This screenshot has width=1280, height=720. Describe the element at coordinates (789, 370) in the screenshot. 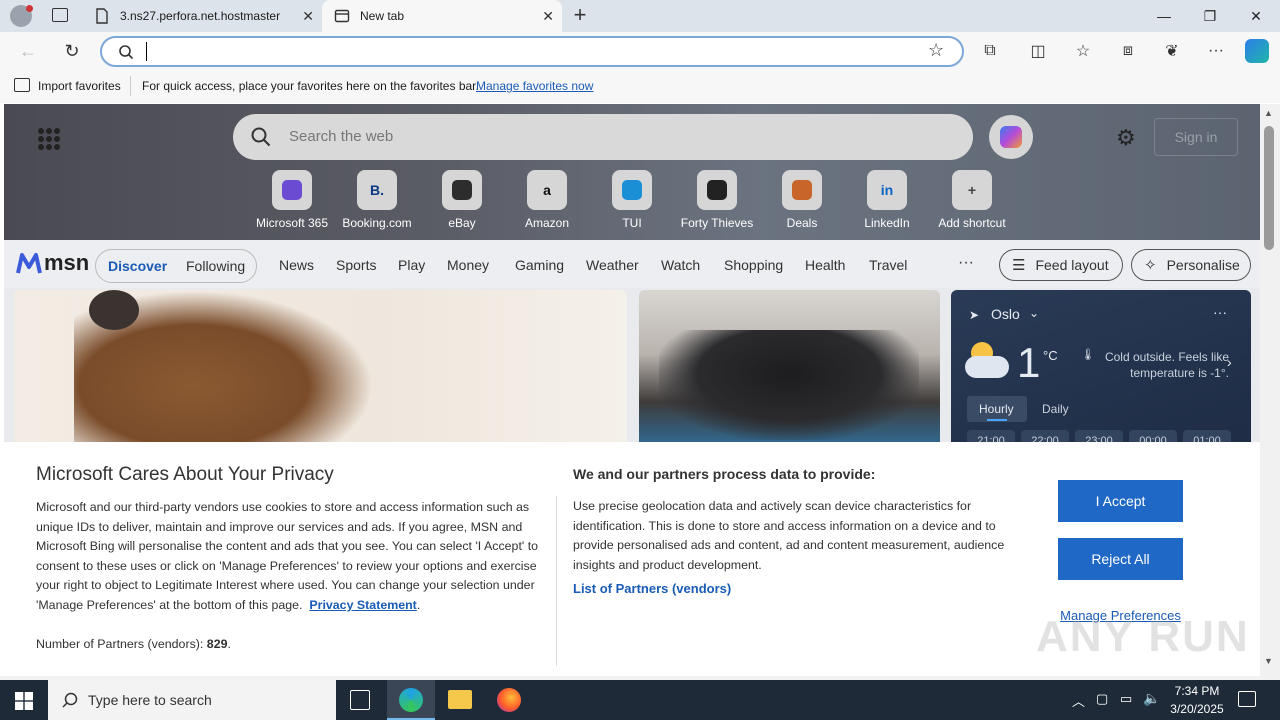

I see `news-card-small` at that location.